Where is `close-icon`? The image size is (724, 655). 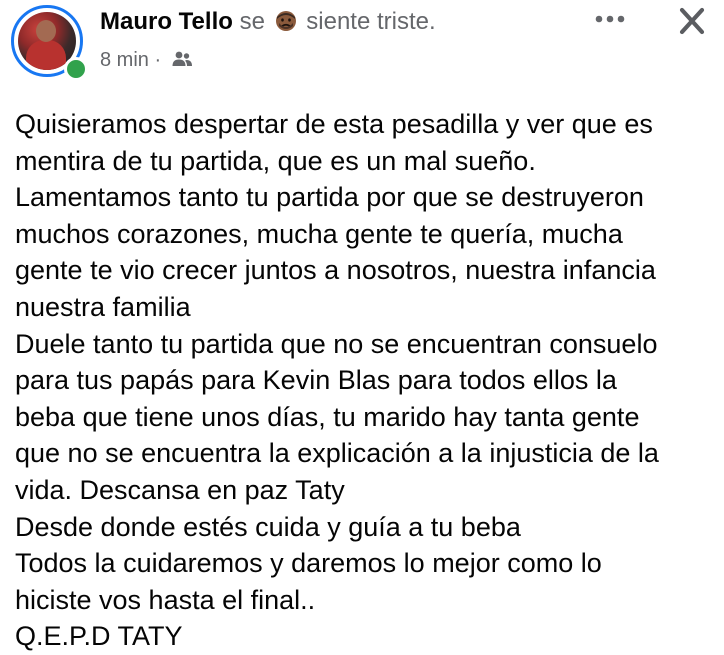
close-icon is located at coordinates (692, 21).